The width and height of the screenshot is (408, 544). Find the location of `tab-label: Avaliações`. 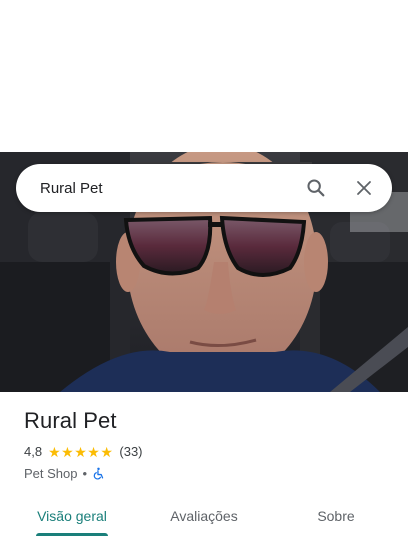

tab-label: Avaliações is located at coordinates (204, 516).